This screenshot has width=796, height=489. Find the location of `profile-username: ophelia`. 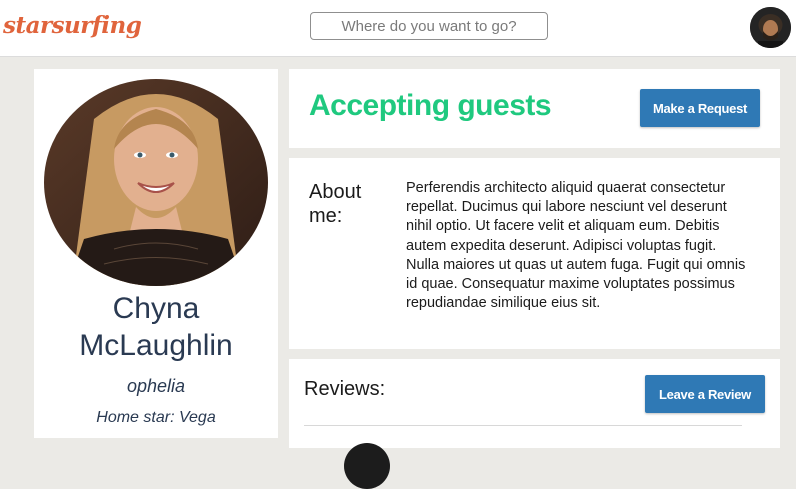

profile-username: ophelia is located at coordinates (156, 386).